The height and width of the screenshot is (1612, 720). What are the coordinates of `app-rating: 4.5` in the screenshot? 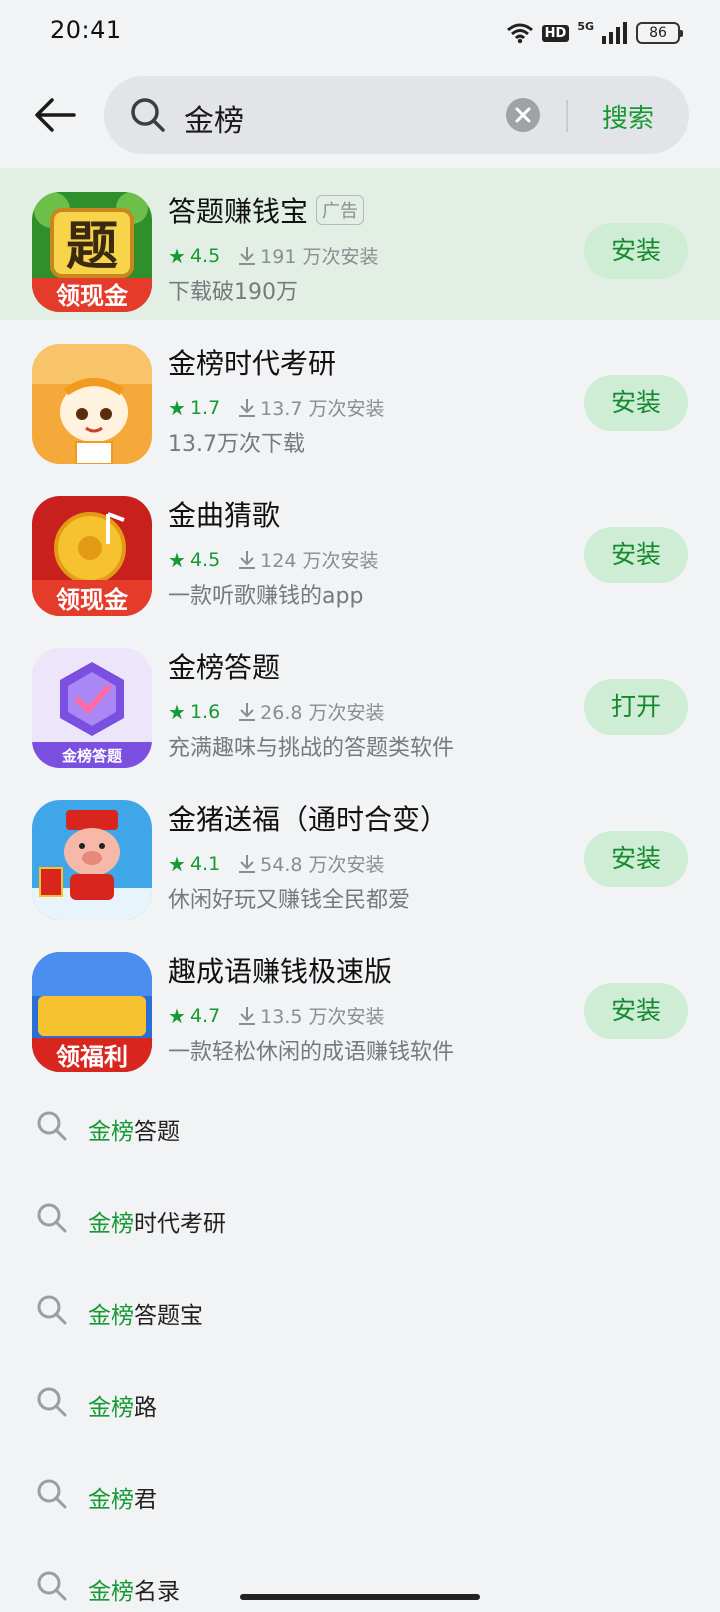 It's located at (205, 559).